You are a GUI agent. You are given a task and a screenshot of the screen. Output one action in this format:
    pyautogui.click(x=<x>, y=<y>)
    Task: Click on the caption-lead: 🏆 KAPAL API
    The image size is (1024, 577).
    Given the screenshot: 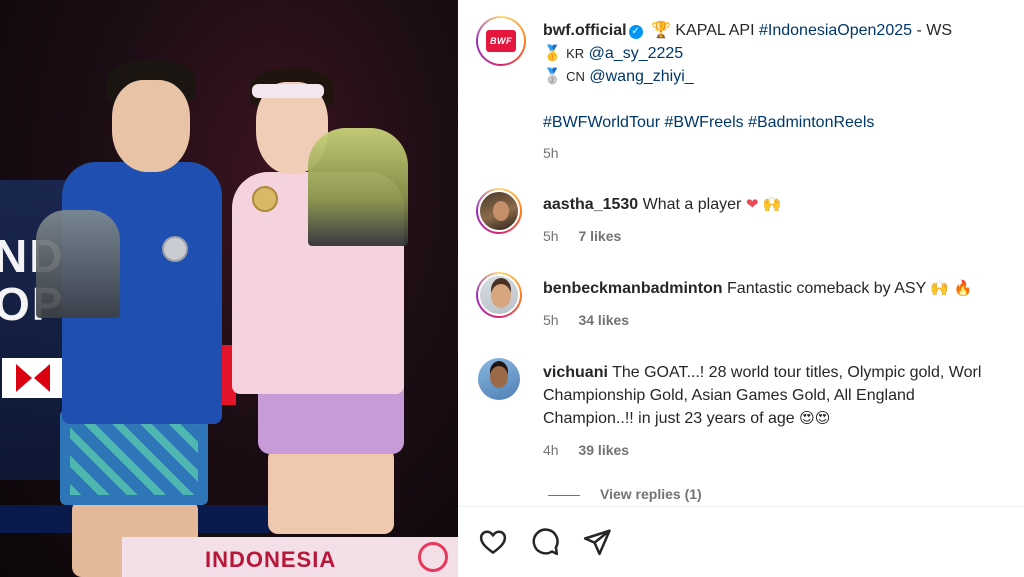 What is the action you would take?
    pyautogui.click(x=703, y=30)
    